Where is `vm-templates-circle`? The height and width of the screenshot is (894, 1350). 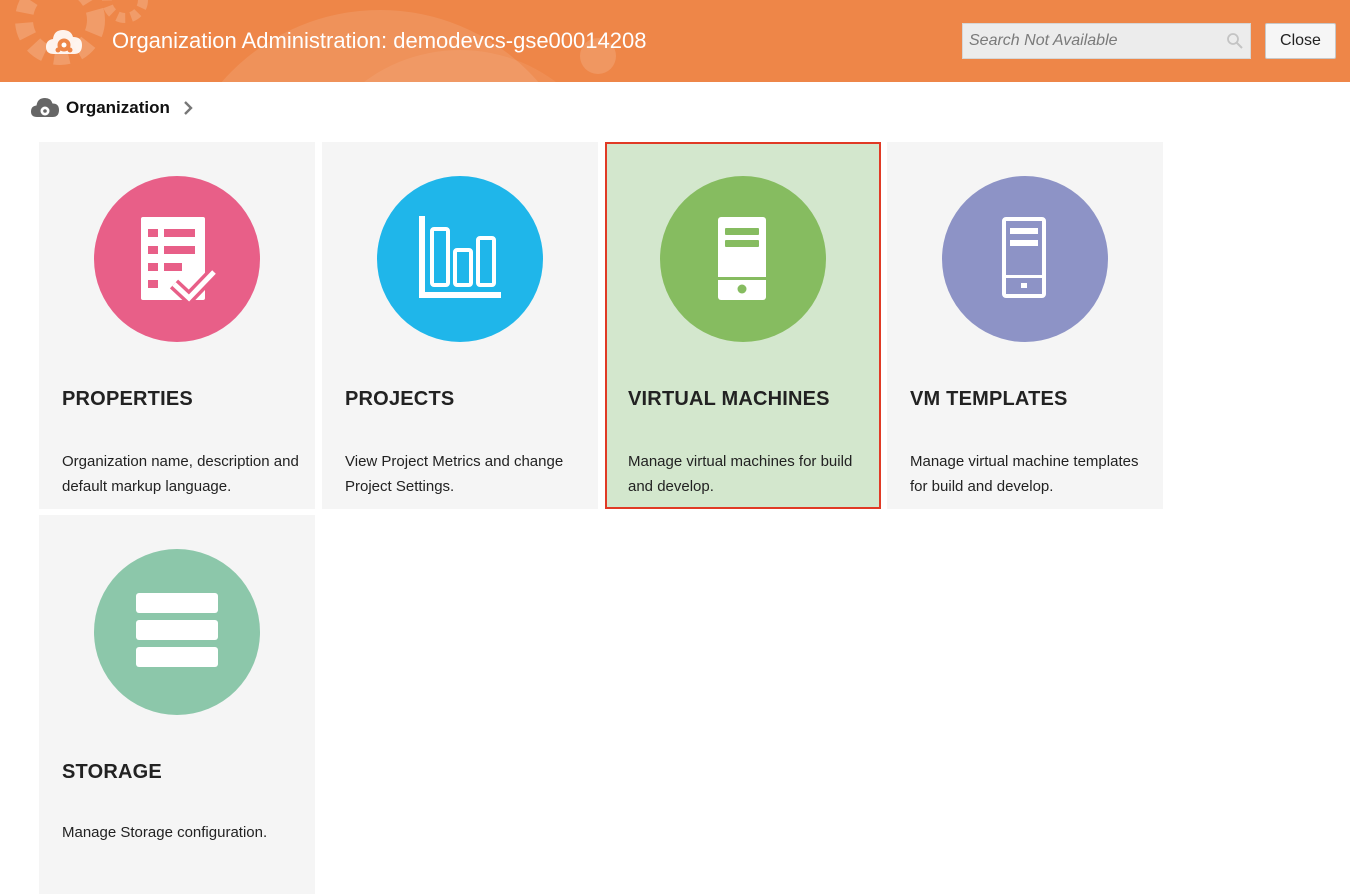
vm-templates-circle is located at coordinates (1025, 259).